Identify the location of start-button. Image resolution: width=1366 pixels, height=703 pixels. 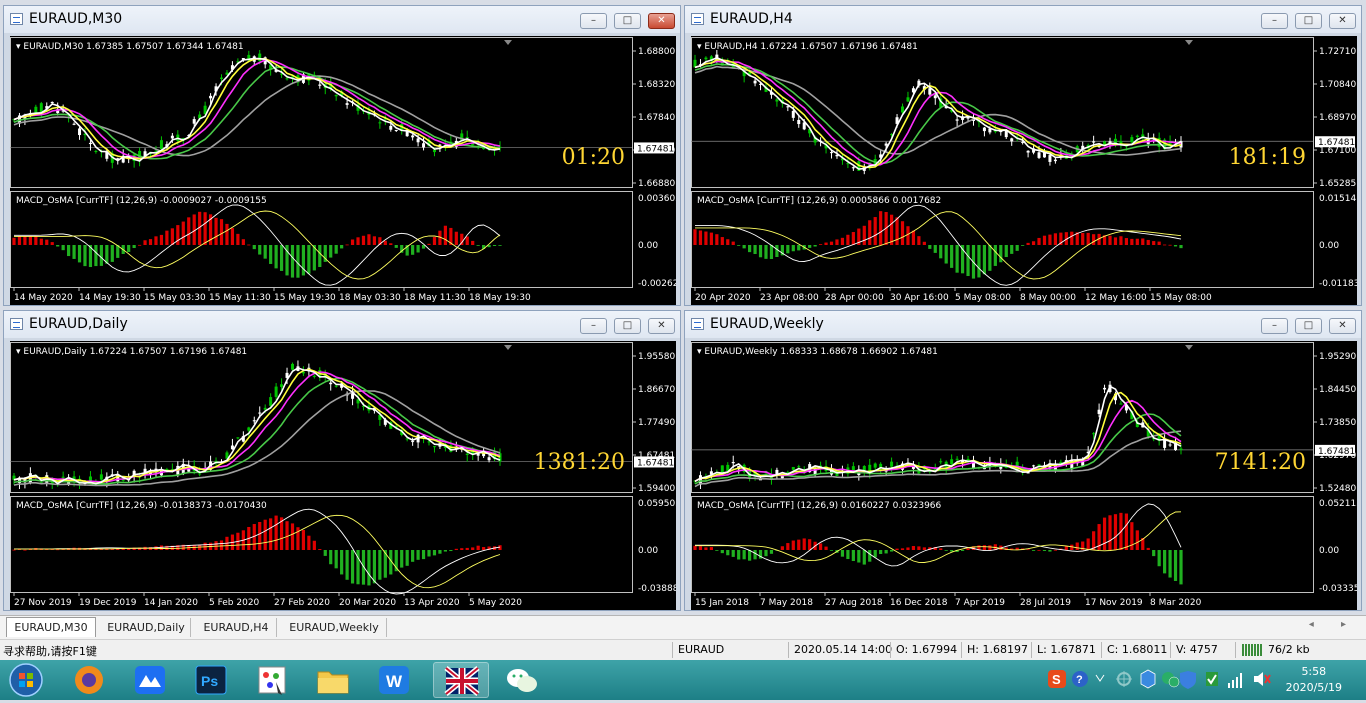
(28, 680).